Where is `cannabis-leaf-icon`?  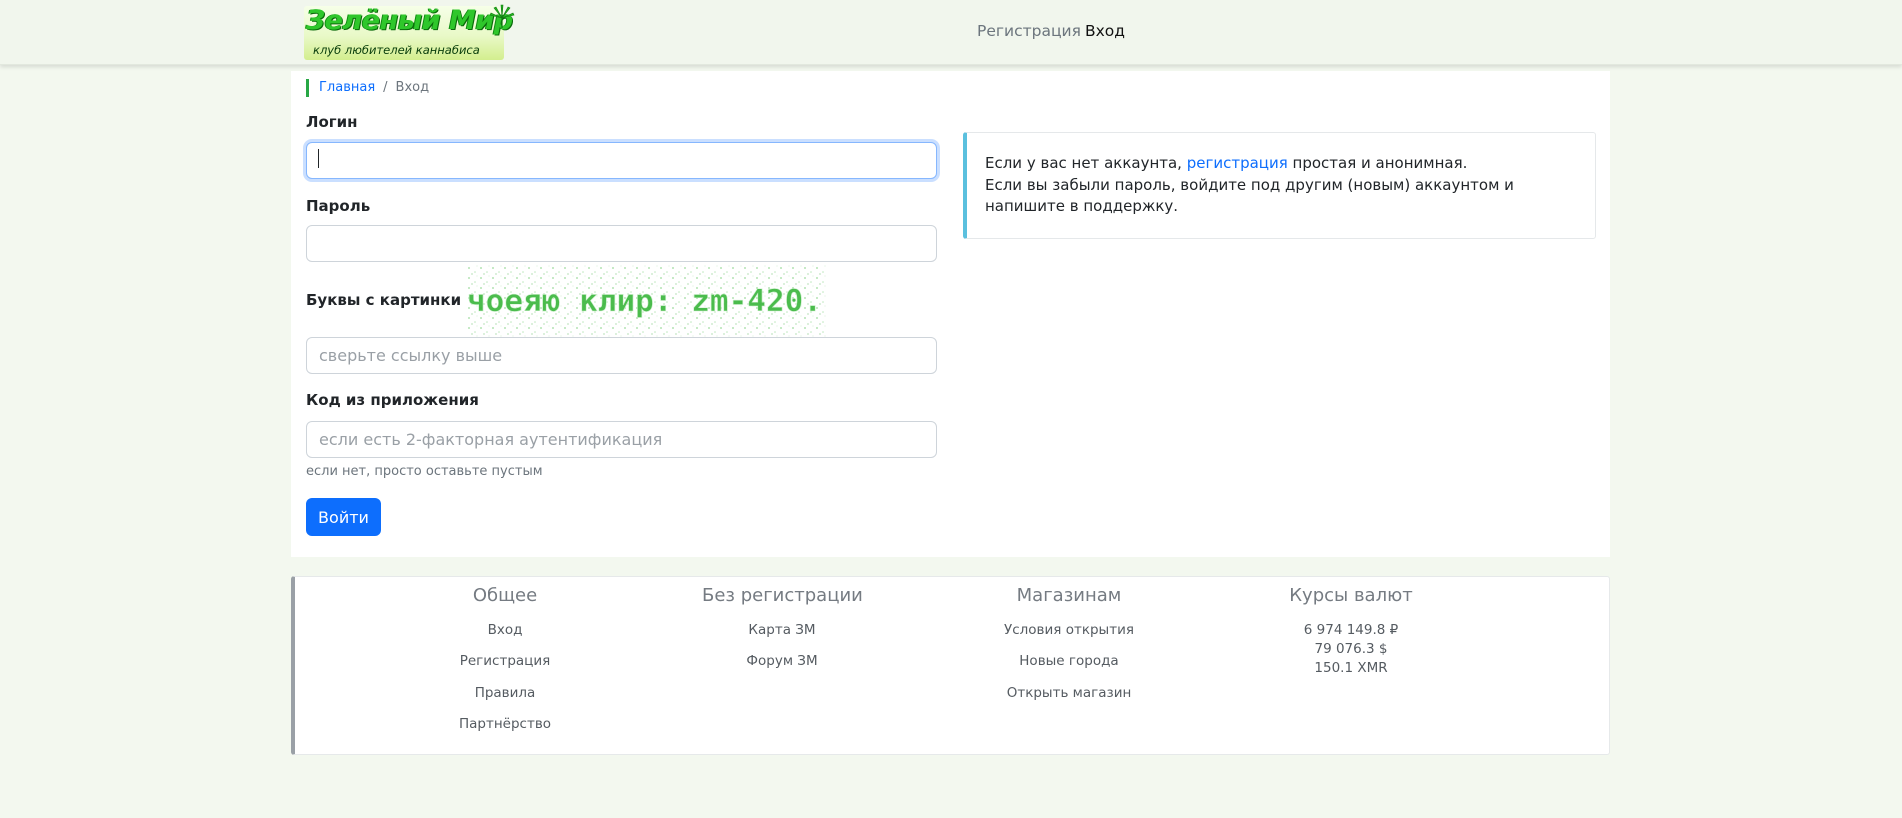 cannabis-leaf-icon is located at coordinates (502, 16).